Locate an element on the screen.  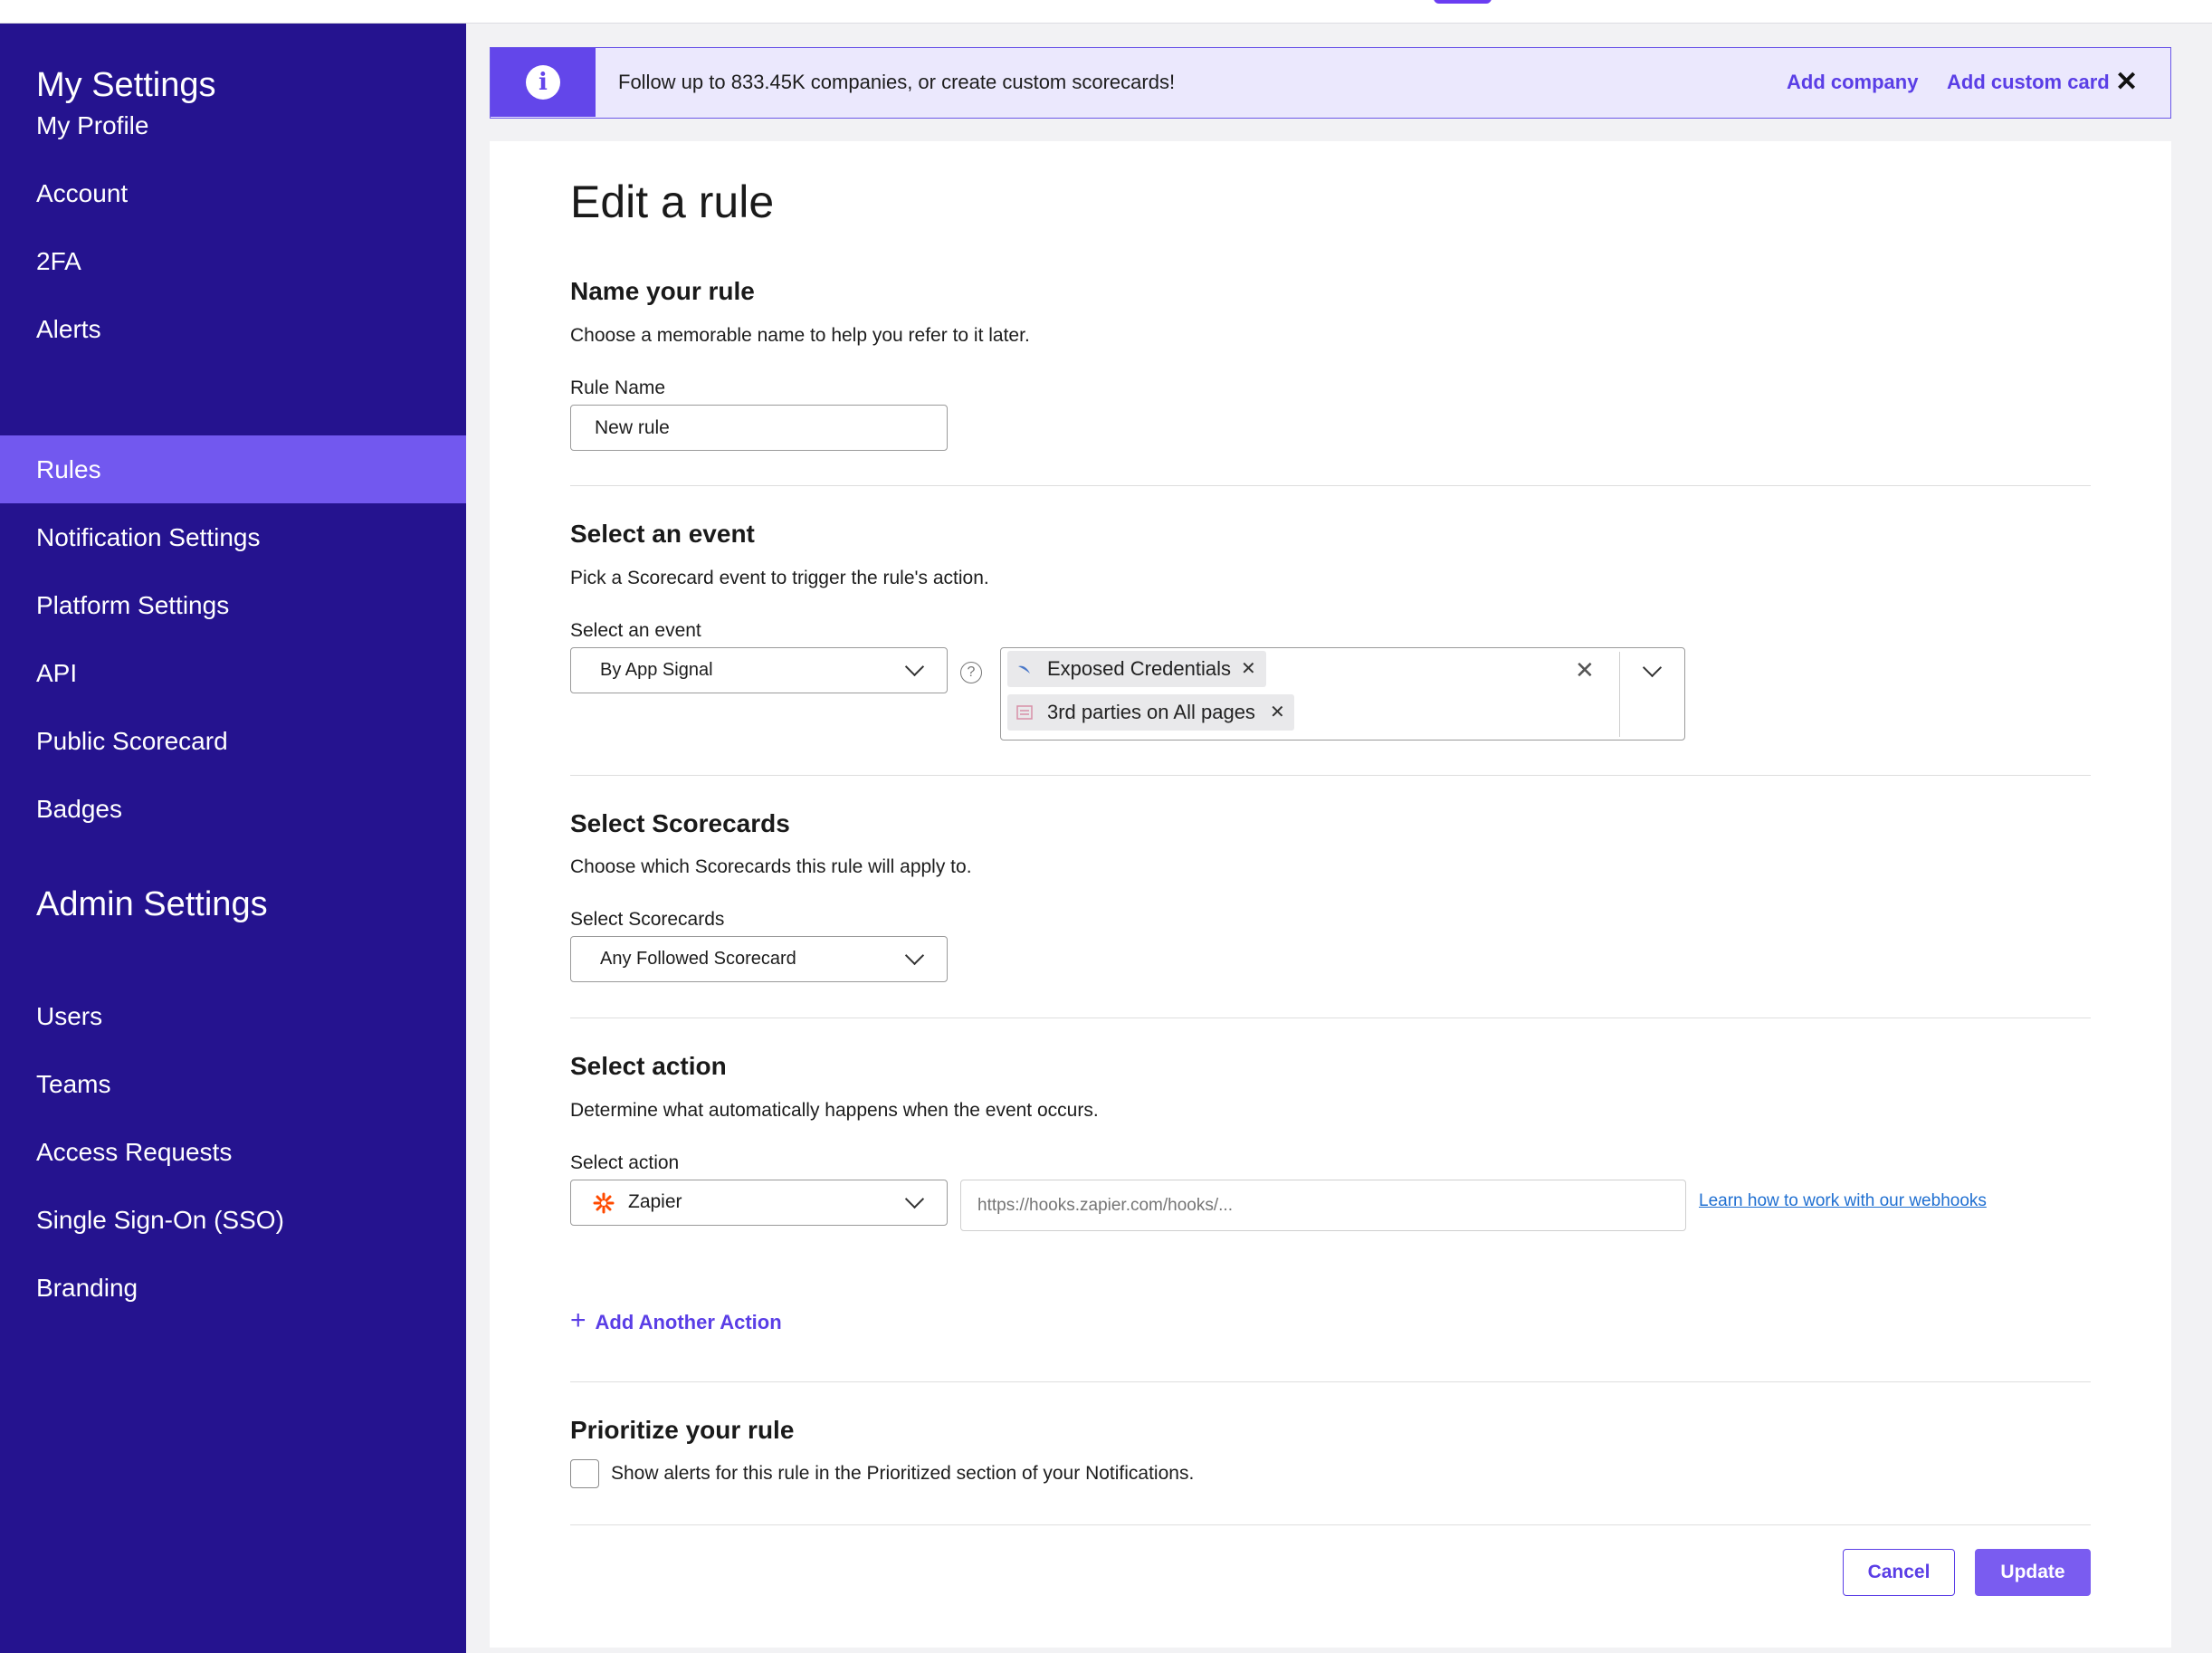
multiselect-separator is located at coordinates (1619, 694).